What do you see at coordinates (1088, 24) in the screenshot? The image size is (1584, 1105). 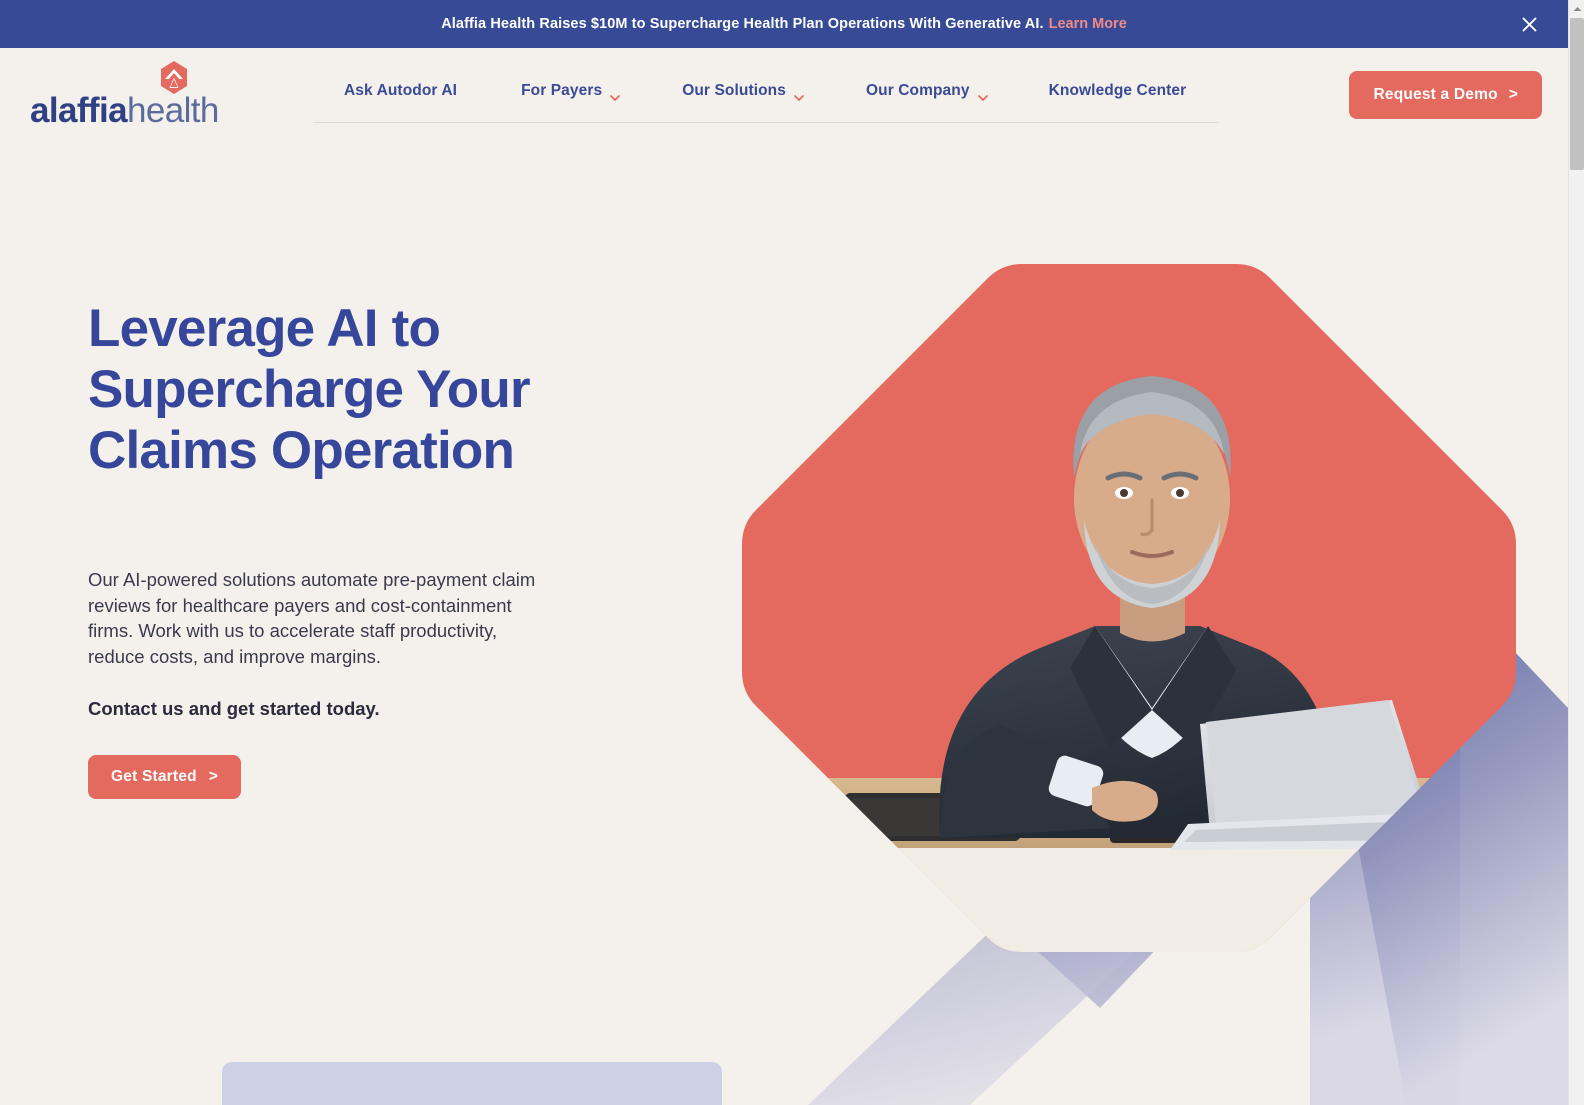 I see `announcement-learn-more-link: Learn More` at bounding box center [1088, 24].